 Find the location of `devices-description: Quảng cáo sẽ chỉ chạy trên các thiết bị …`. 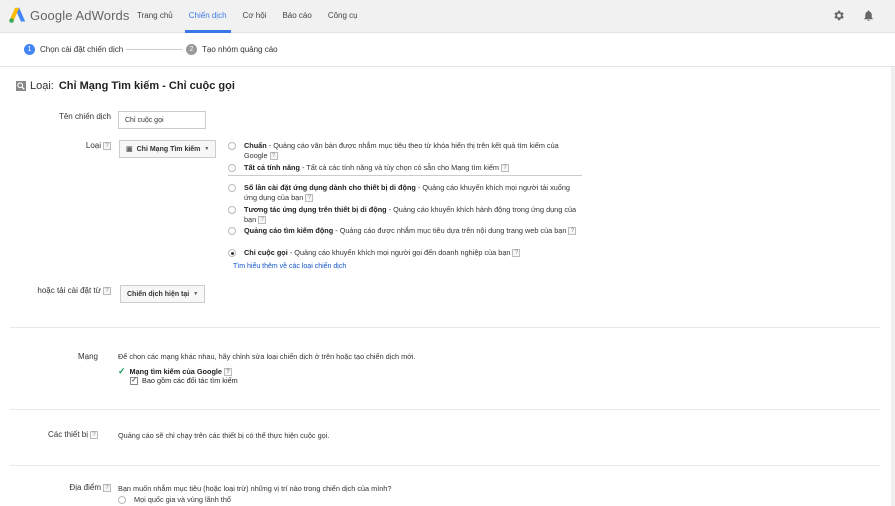

devices-description: Quảng cáo sẽ chỉ chạy trên các thiết bị … is located at coordinates (224, 435).